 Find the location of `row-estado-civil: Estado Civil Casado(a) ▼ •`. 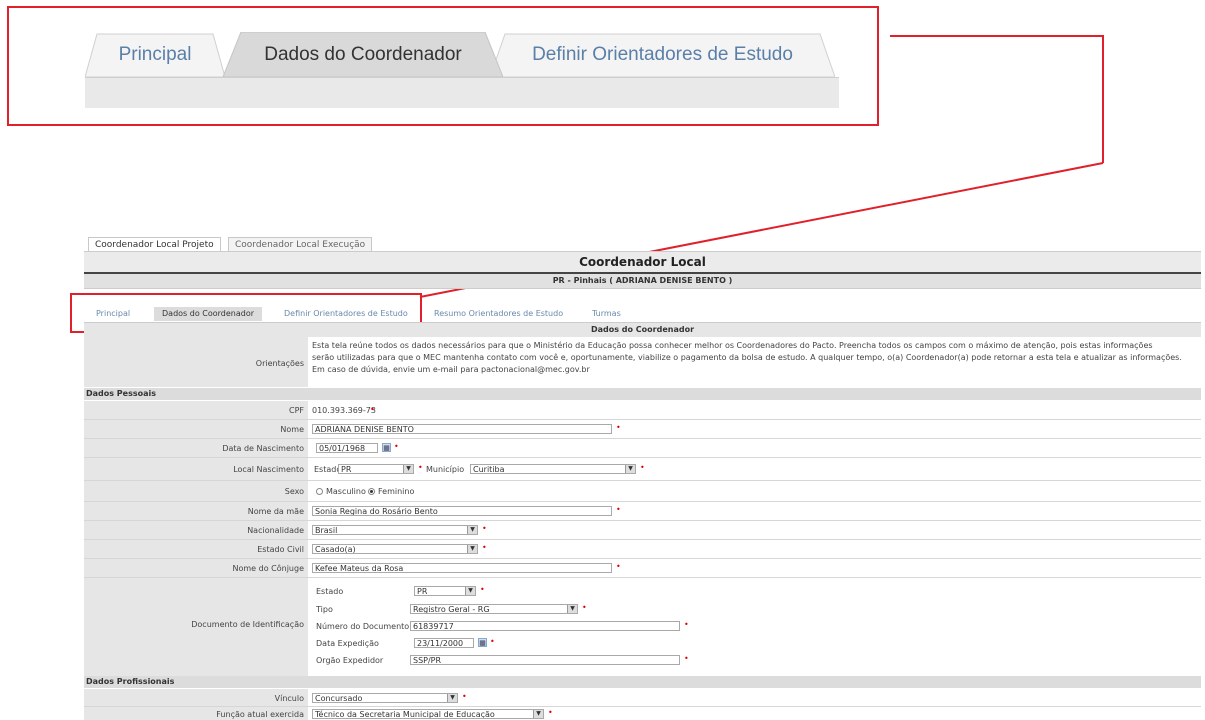

row-estado-civil: Estado Civil Casado(a) ▼ • is located at coordinates (642, 549).